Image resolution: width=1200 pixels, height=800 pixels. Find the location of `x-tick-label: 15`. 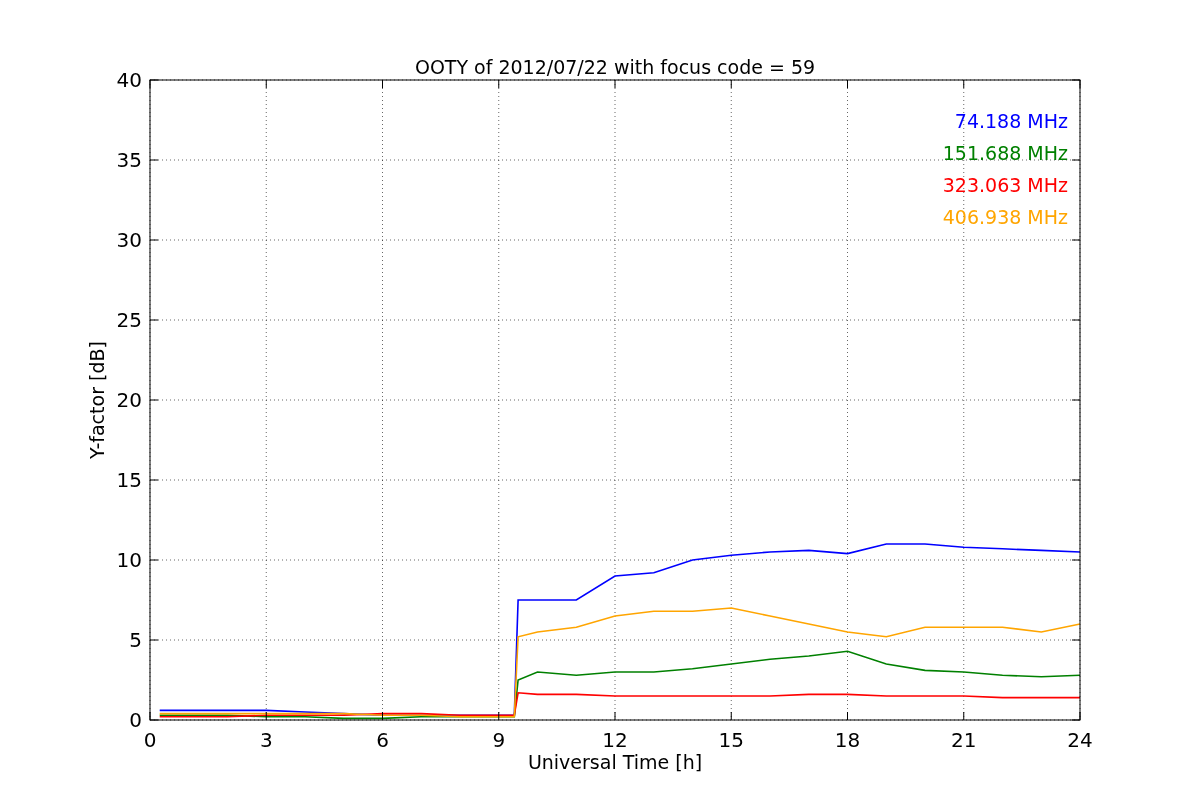

x-tick-label: 15 is located at coordinates (731, 740).